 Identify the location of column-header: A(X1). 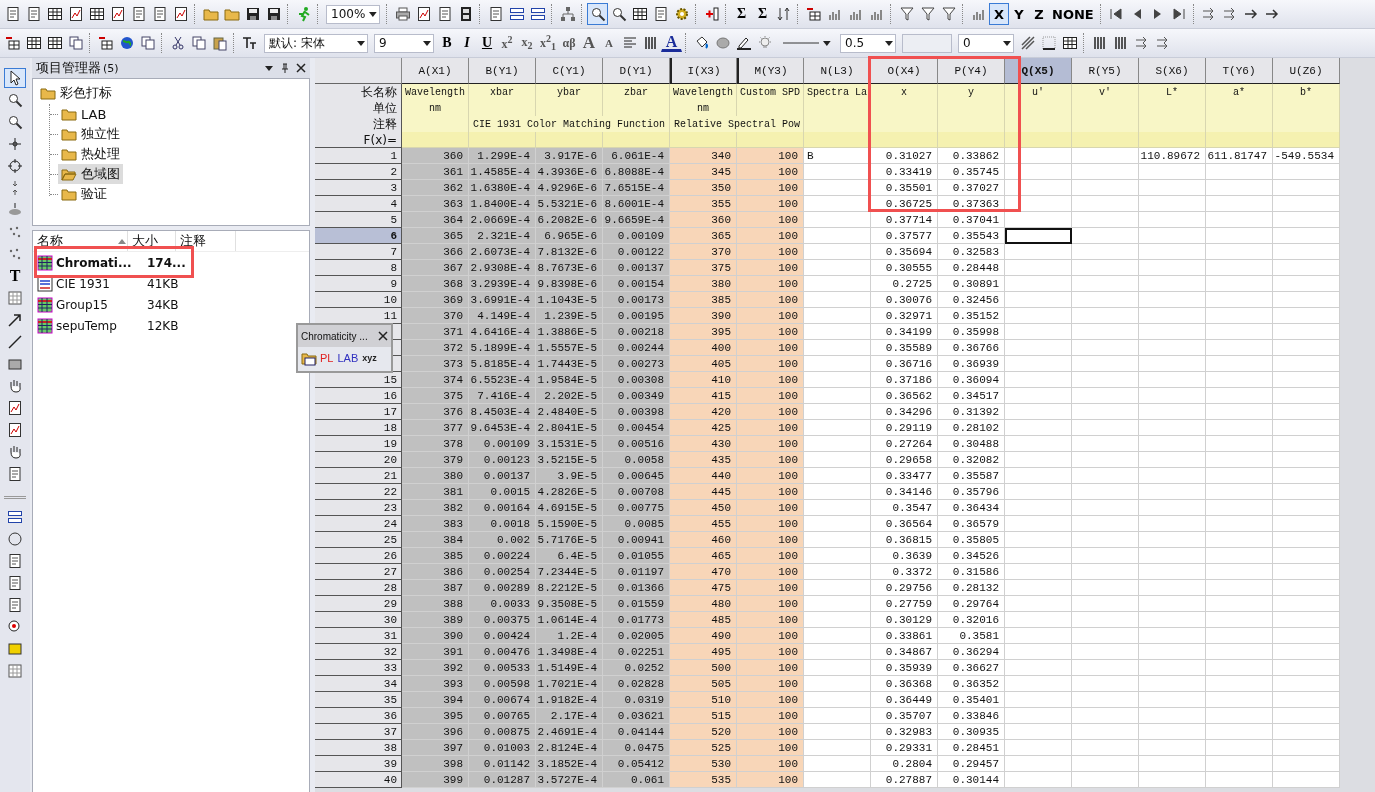
(435, 71).